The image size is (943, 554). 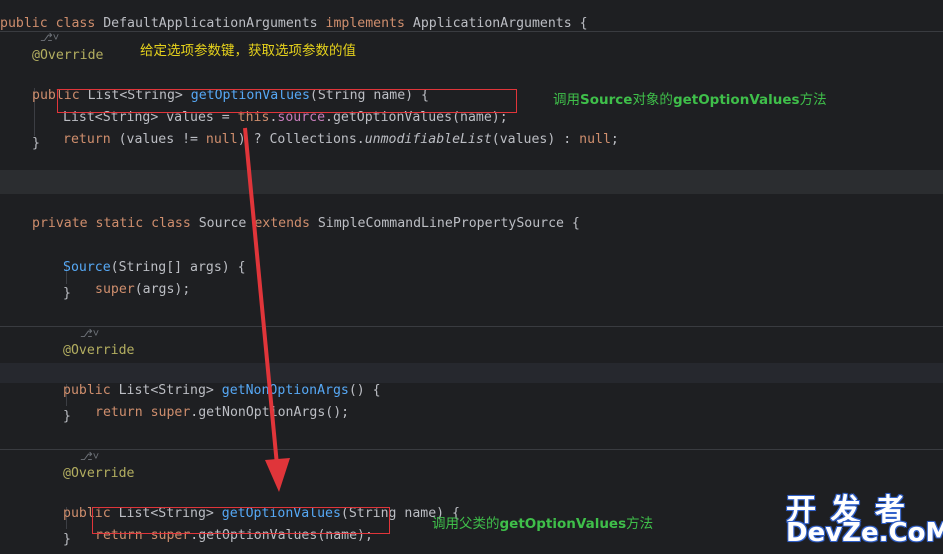 I want to click on expr-token: ) ? Collections., so click(x=301, y=139).